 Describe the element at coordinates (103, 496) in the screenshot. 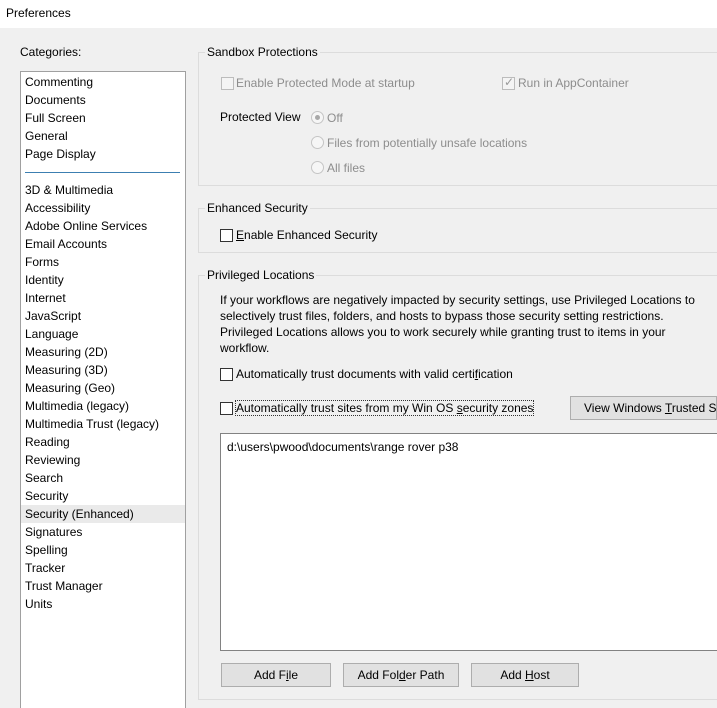

I see `category-item: Security` at that location.